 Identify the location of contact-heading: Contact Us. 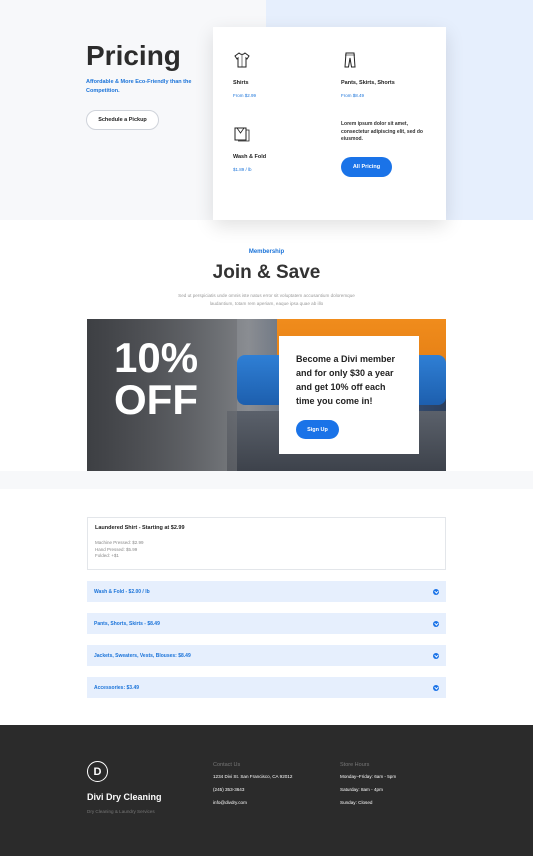
(227, 765).